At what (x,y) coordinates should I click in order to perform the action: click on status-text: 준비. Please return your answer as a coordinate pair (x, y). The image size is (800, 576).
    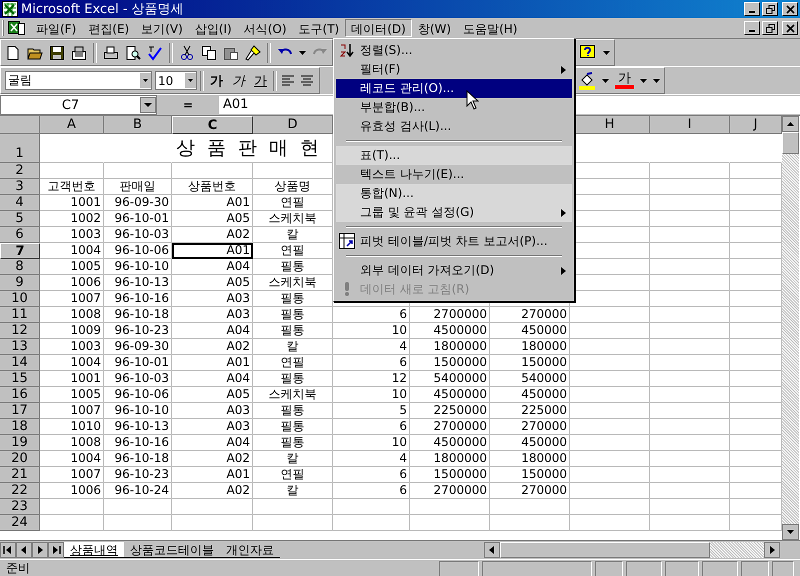
    Looking at the image, I should click on (18, 568).